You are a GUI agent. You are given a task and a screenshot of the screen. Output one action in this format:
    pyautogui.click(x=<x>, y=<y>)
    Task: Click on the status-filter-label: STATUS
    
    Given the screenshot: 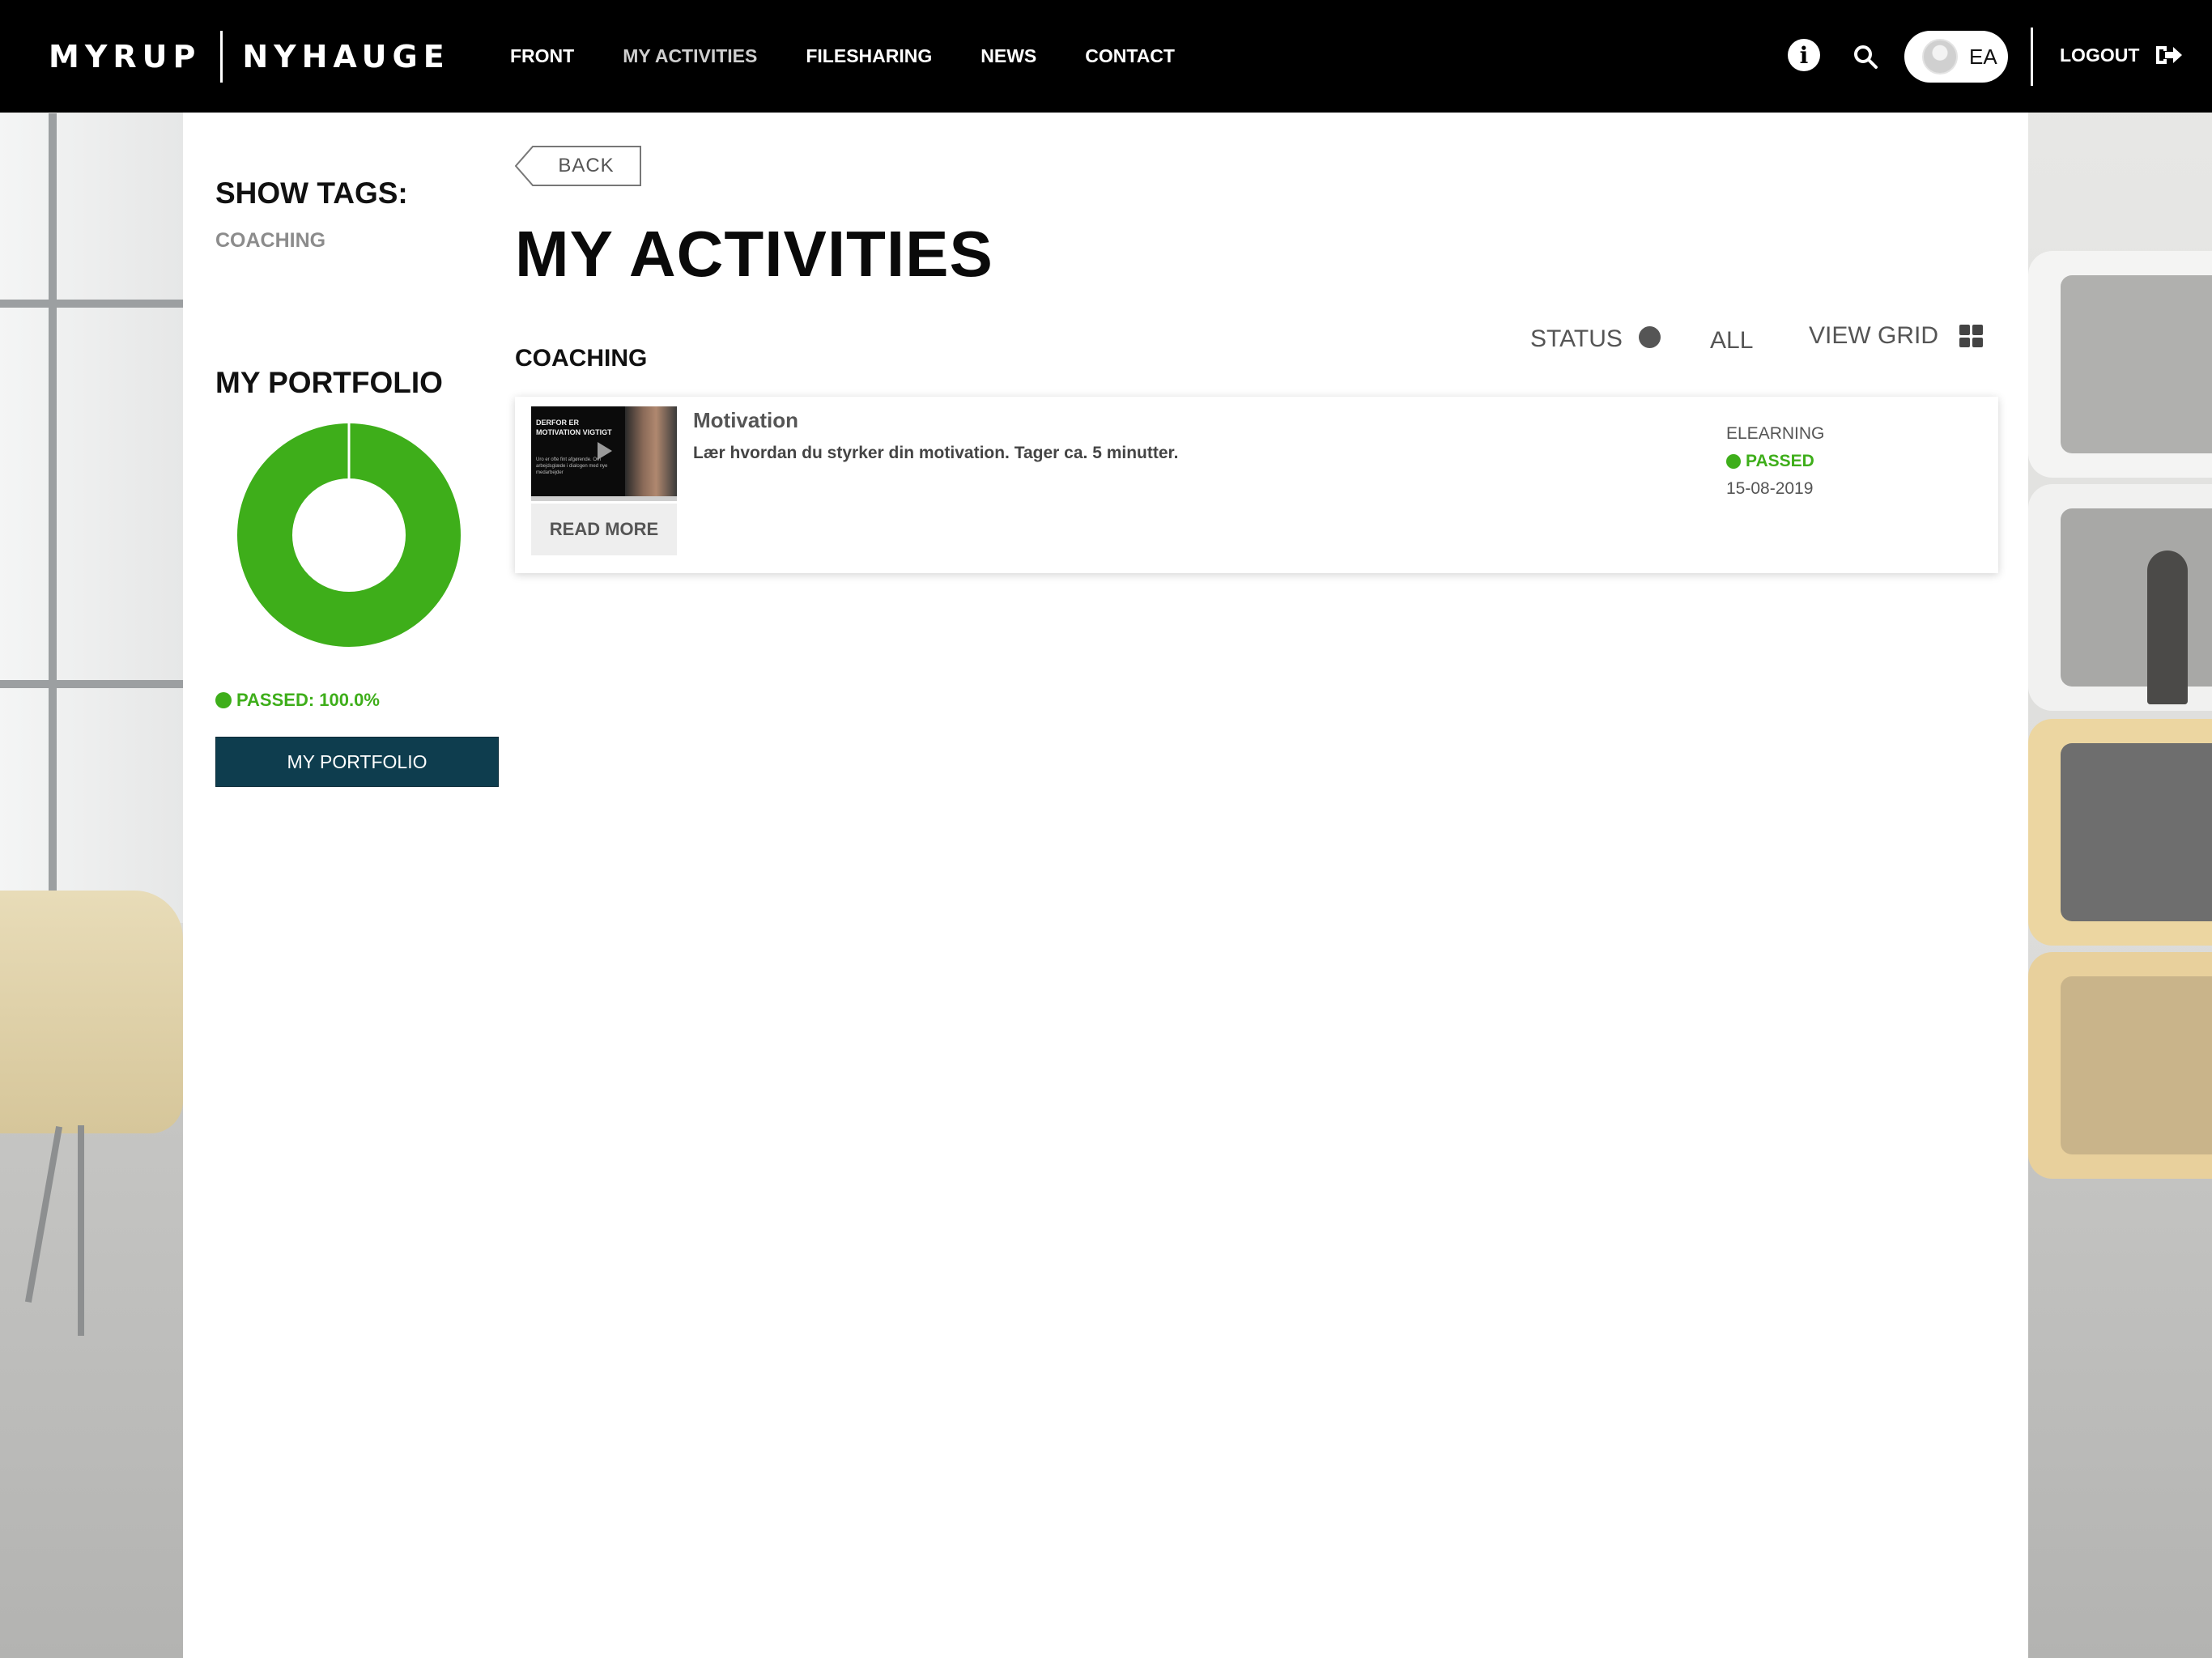 What is the action you would take?
    pyautogui.click(x=1577, y=338)
    